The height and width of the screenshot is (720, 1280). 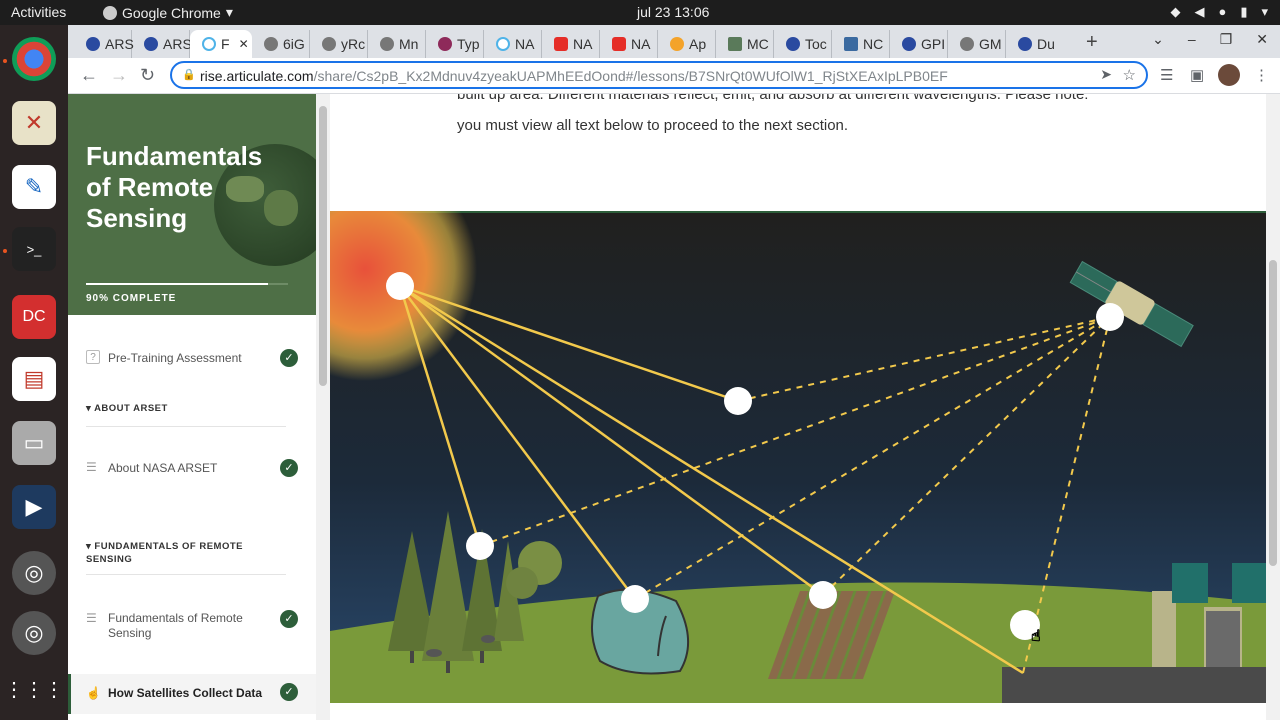 What do you see at coordinates (93, 357) in the screenshot?
I see `quiz-icon: ?` at bounding box center [93, 357].